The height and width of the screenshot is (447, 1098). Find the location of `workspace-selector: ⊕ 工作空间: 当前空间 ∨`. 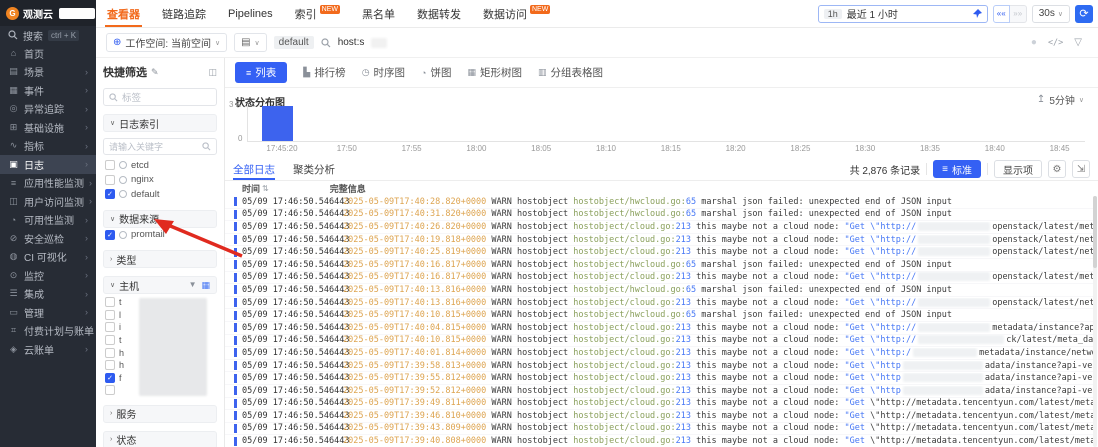

workspace-selector: ⊕ 工作空间: 当前空间 ∨ is located at coordinates (167, 42).